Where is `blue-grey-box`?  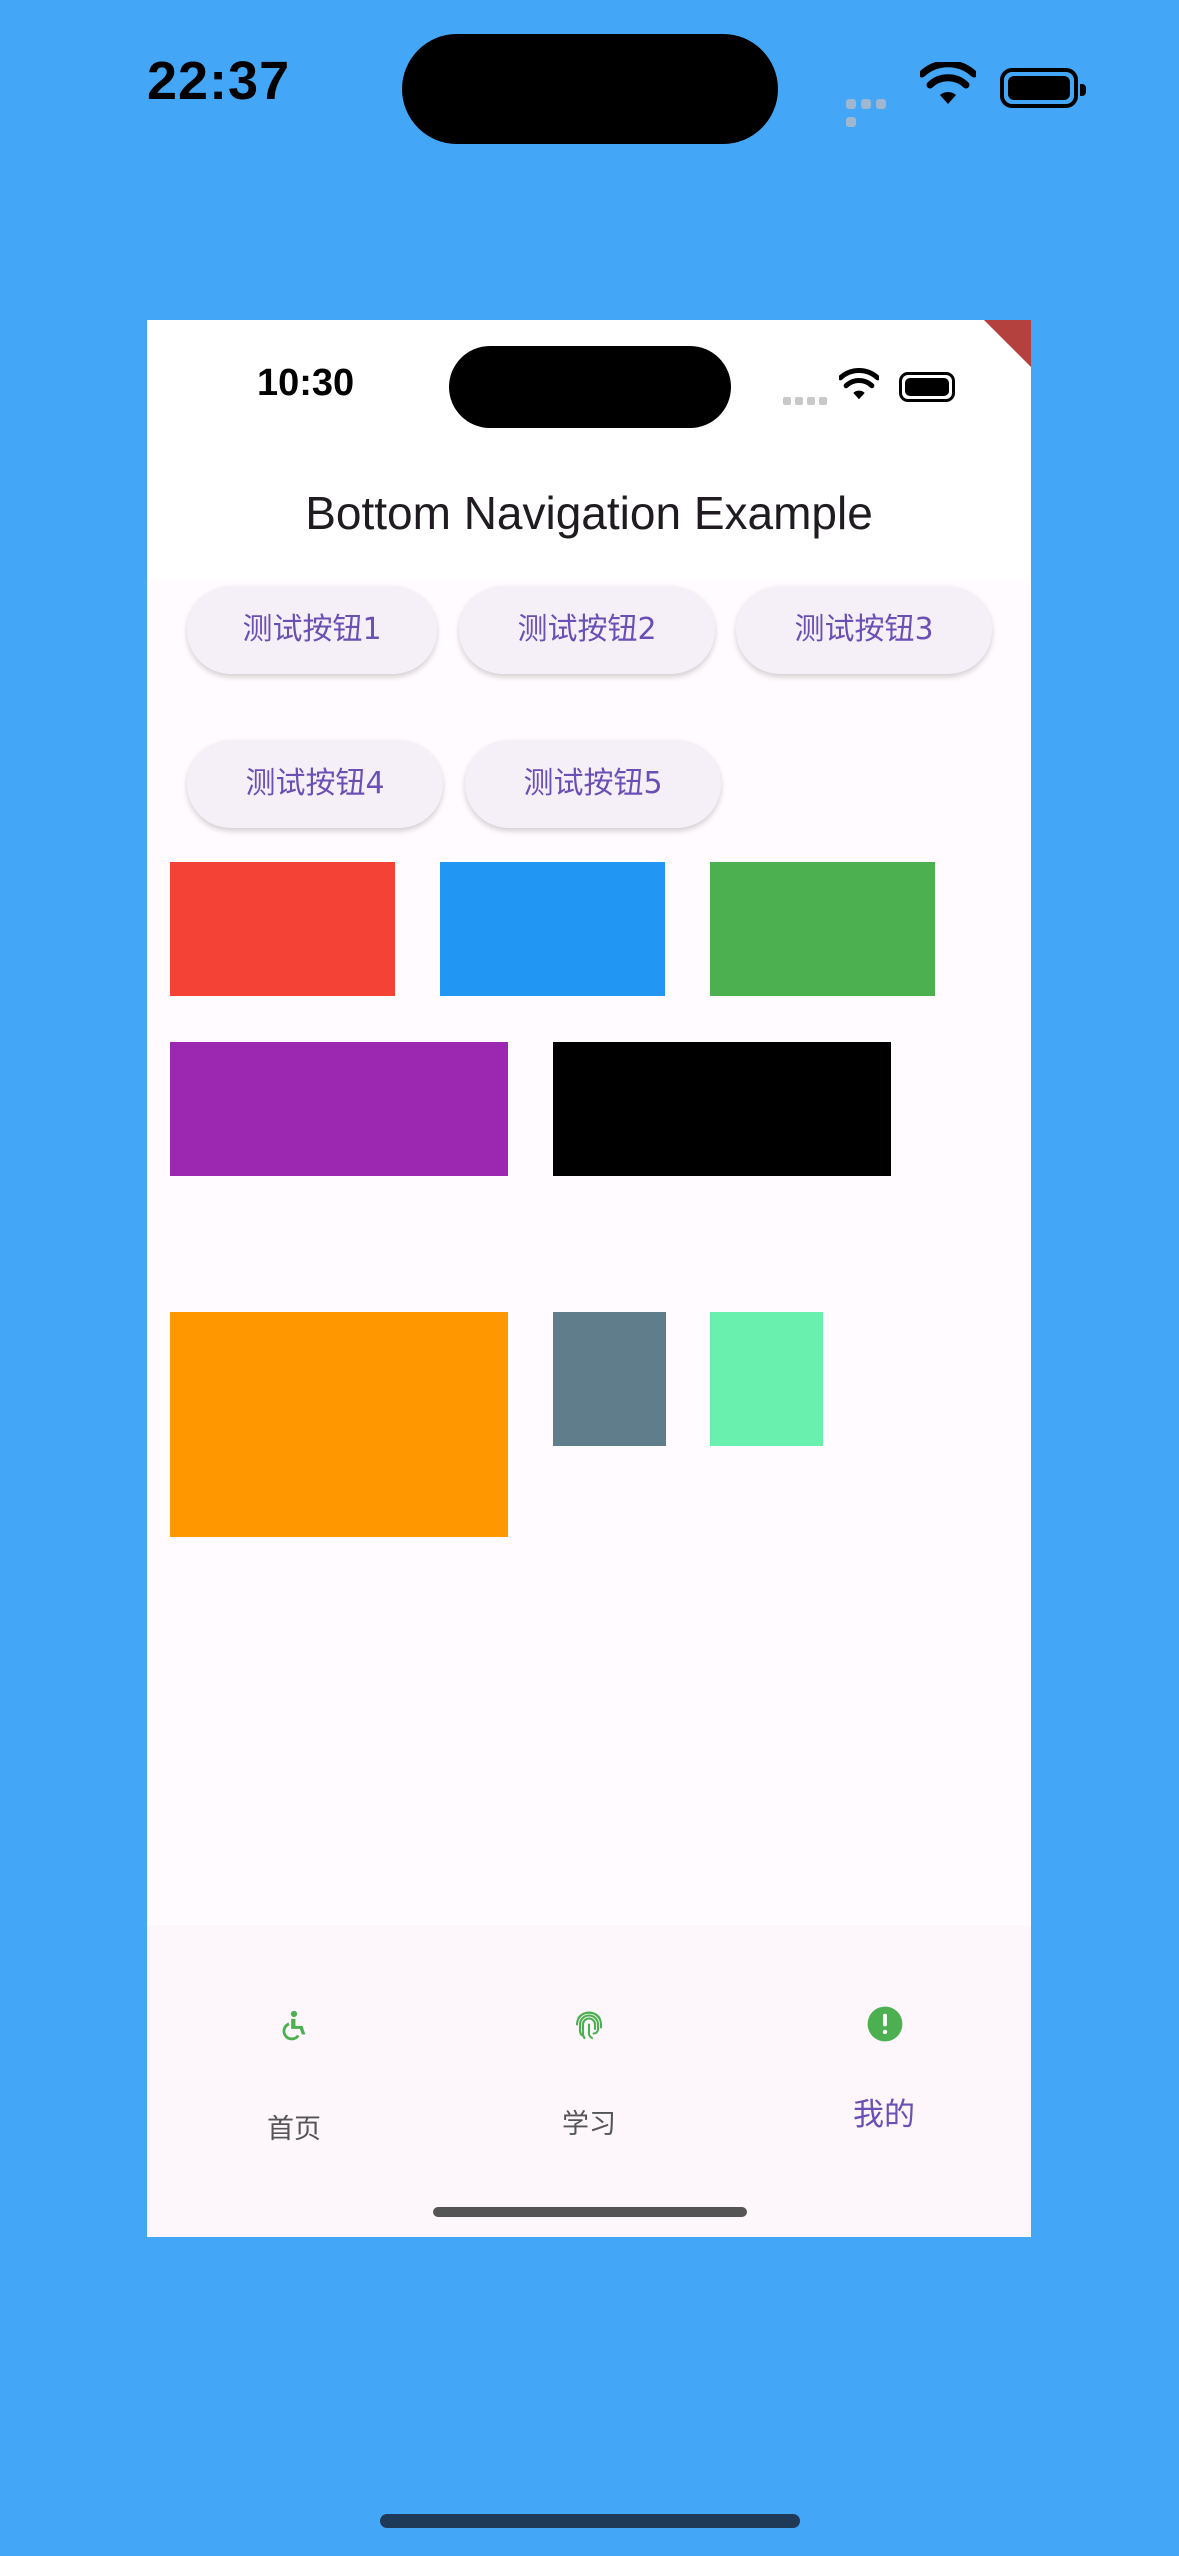
blue-grey-box is located at coordinates (609, 1379).